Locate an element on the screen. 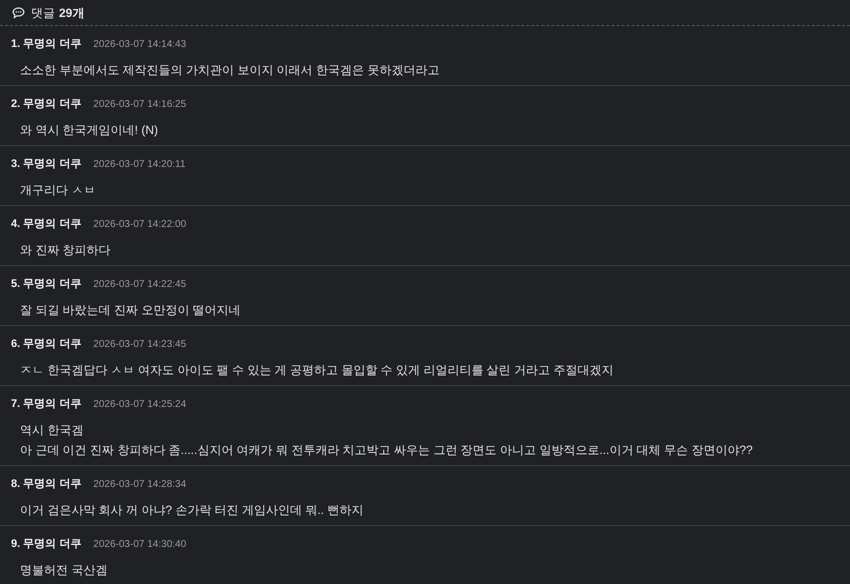 Image resolution: width=850 pixels, height=584 pixels. comment-author: 5. 무명의 더쿠 is located at coordinates (46, 284).